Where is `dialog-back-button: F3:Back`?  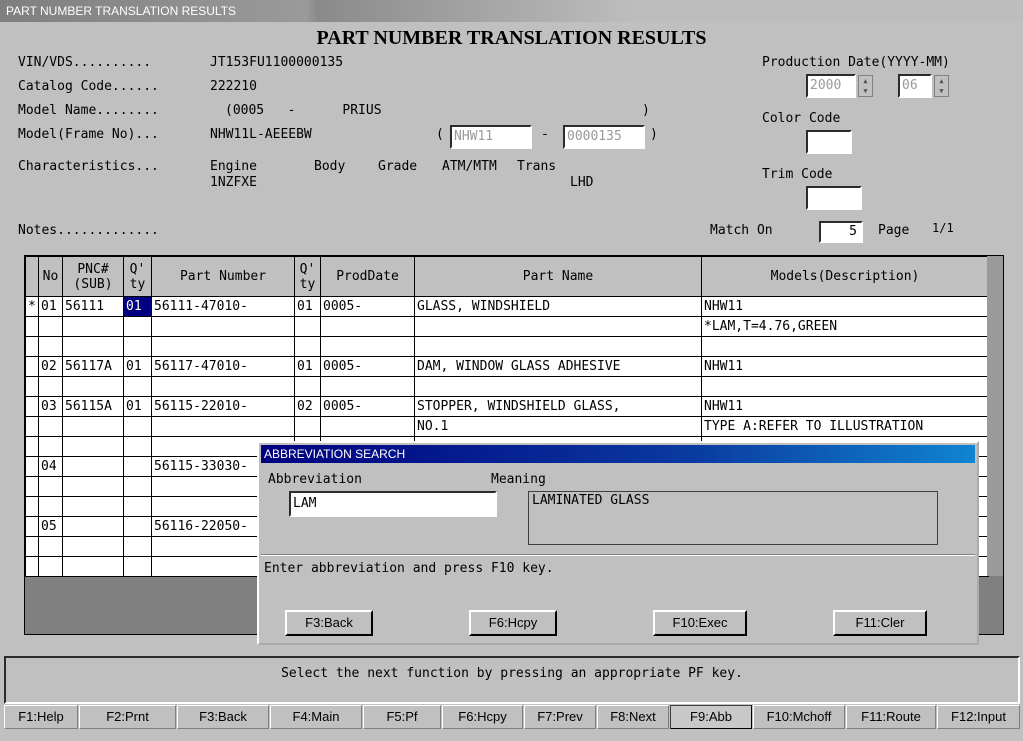 dialog-back-button: F3:Back is located at coordinates (329, 623).